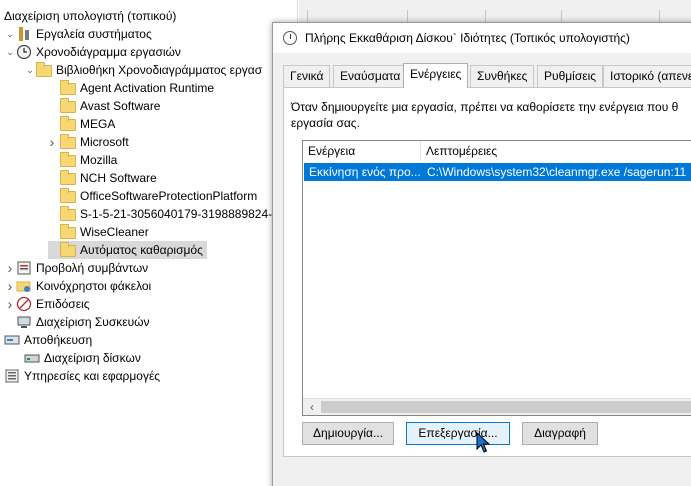 This screenshot has width=691, height=486. I want to click on disk-icon, so click(32, 358).